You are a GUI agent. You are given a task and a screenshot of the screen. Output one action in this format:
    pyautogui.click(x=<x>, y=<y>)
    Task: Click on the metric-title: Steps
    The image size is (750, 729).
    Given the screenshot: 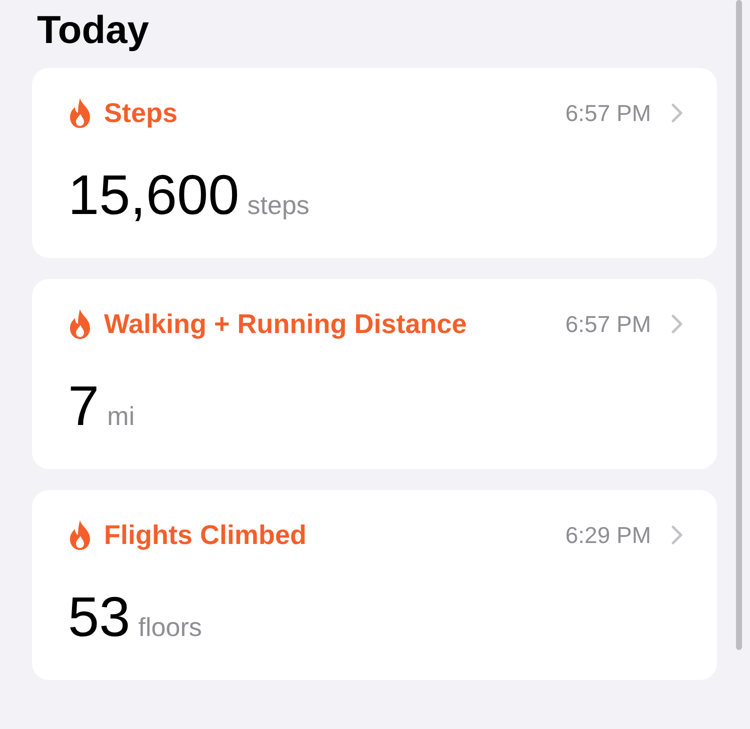 What is the action you would take?
    pyautogui.click(x=141, y=113)
    